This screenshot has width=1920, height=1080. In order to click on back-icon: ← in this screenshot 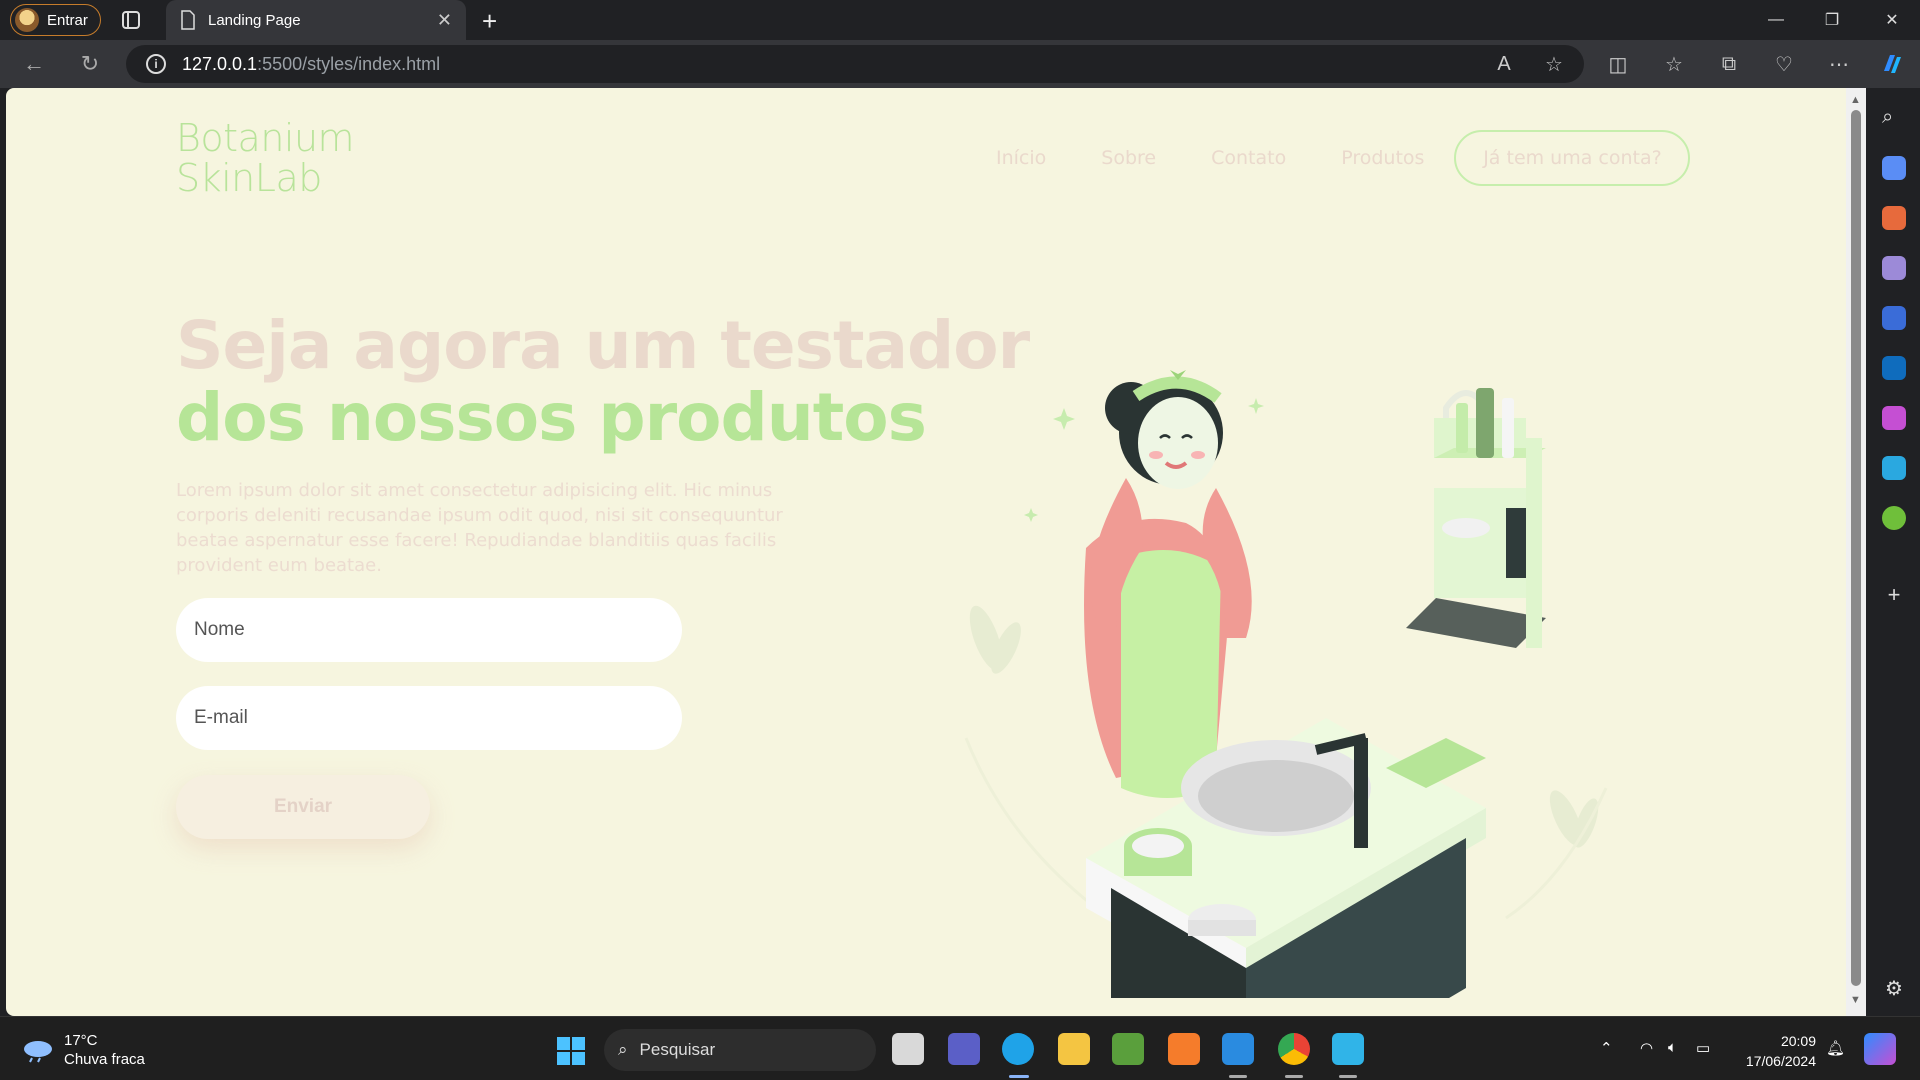, I will do `click(34, 64)`.